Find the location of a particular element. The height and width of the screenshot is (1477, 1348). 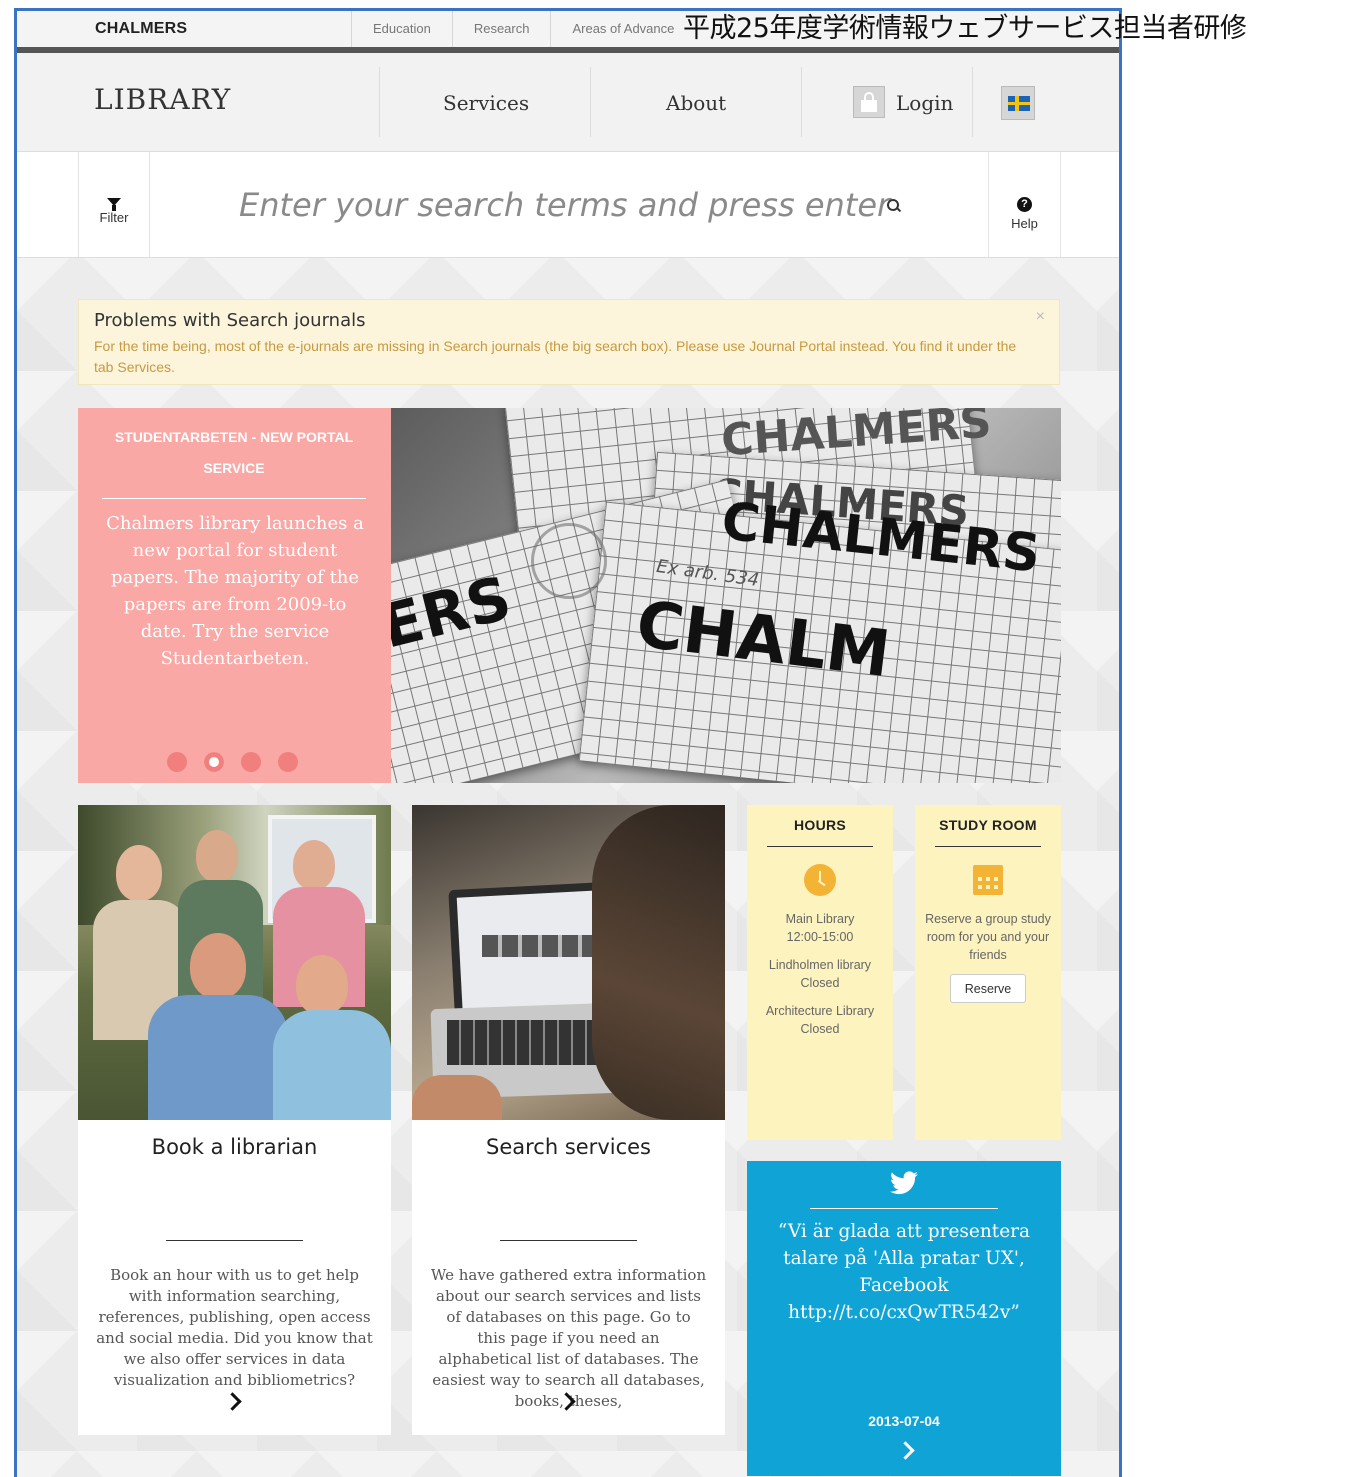

filter-label: Filter is located at coordinates (114, 217).